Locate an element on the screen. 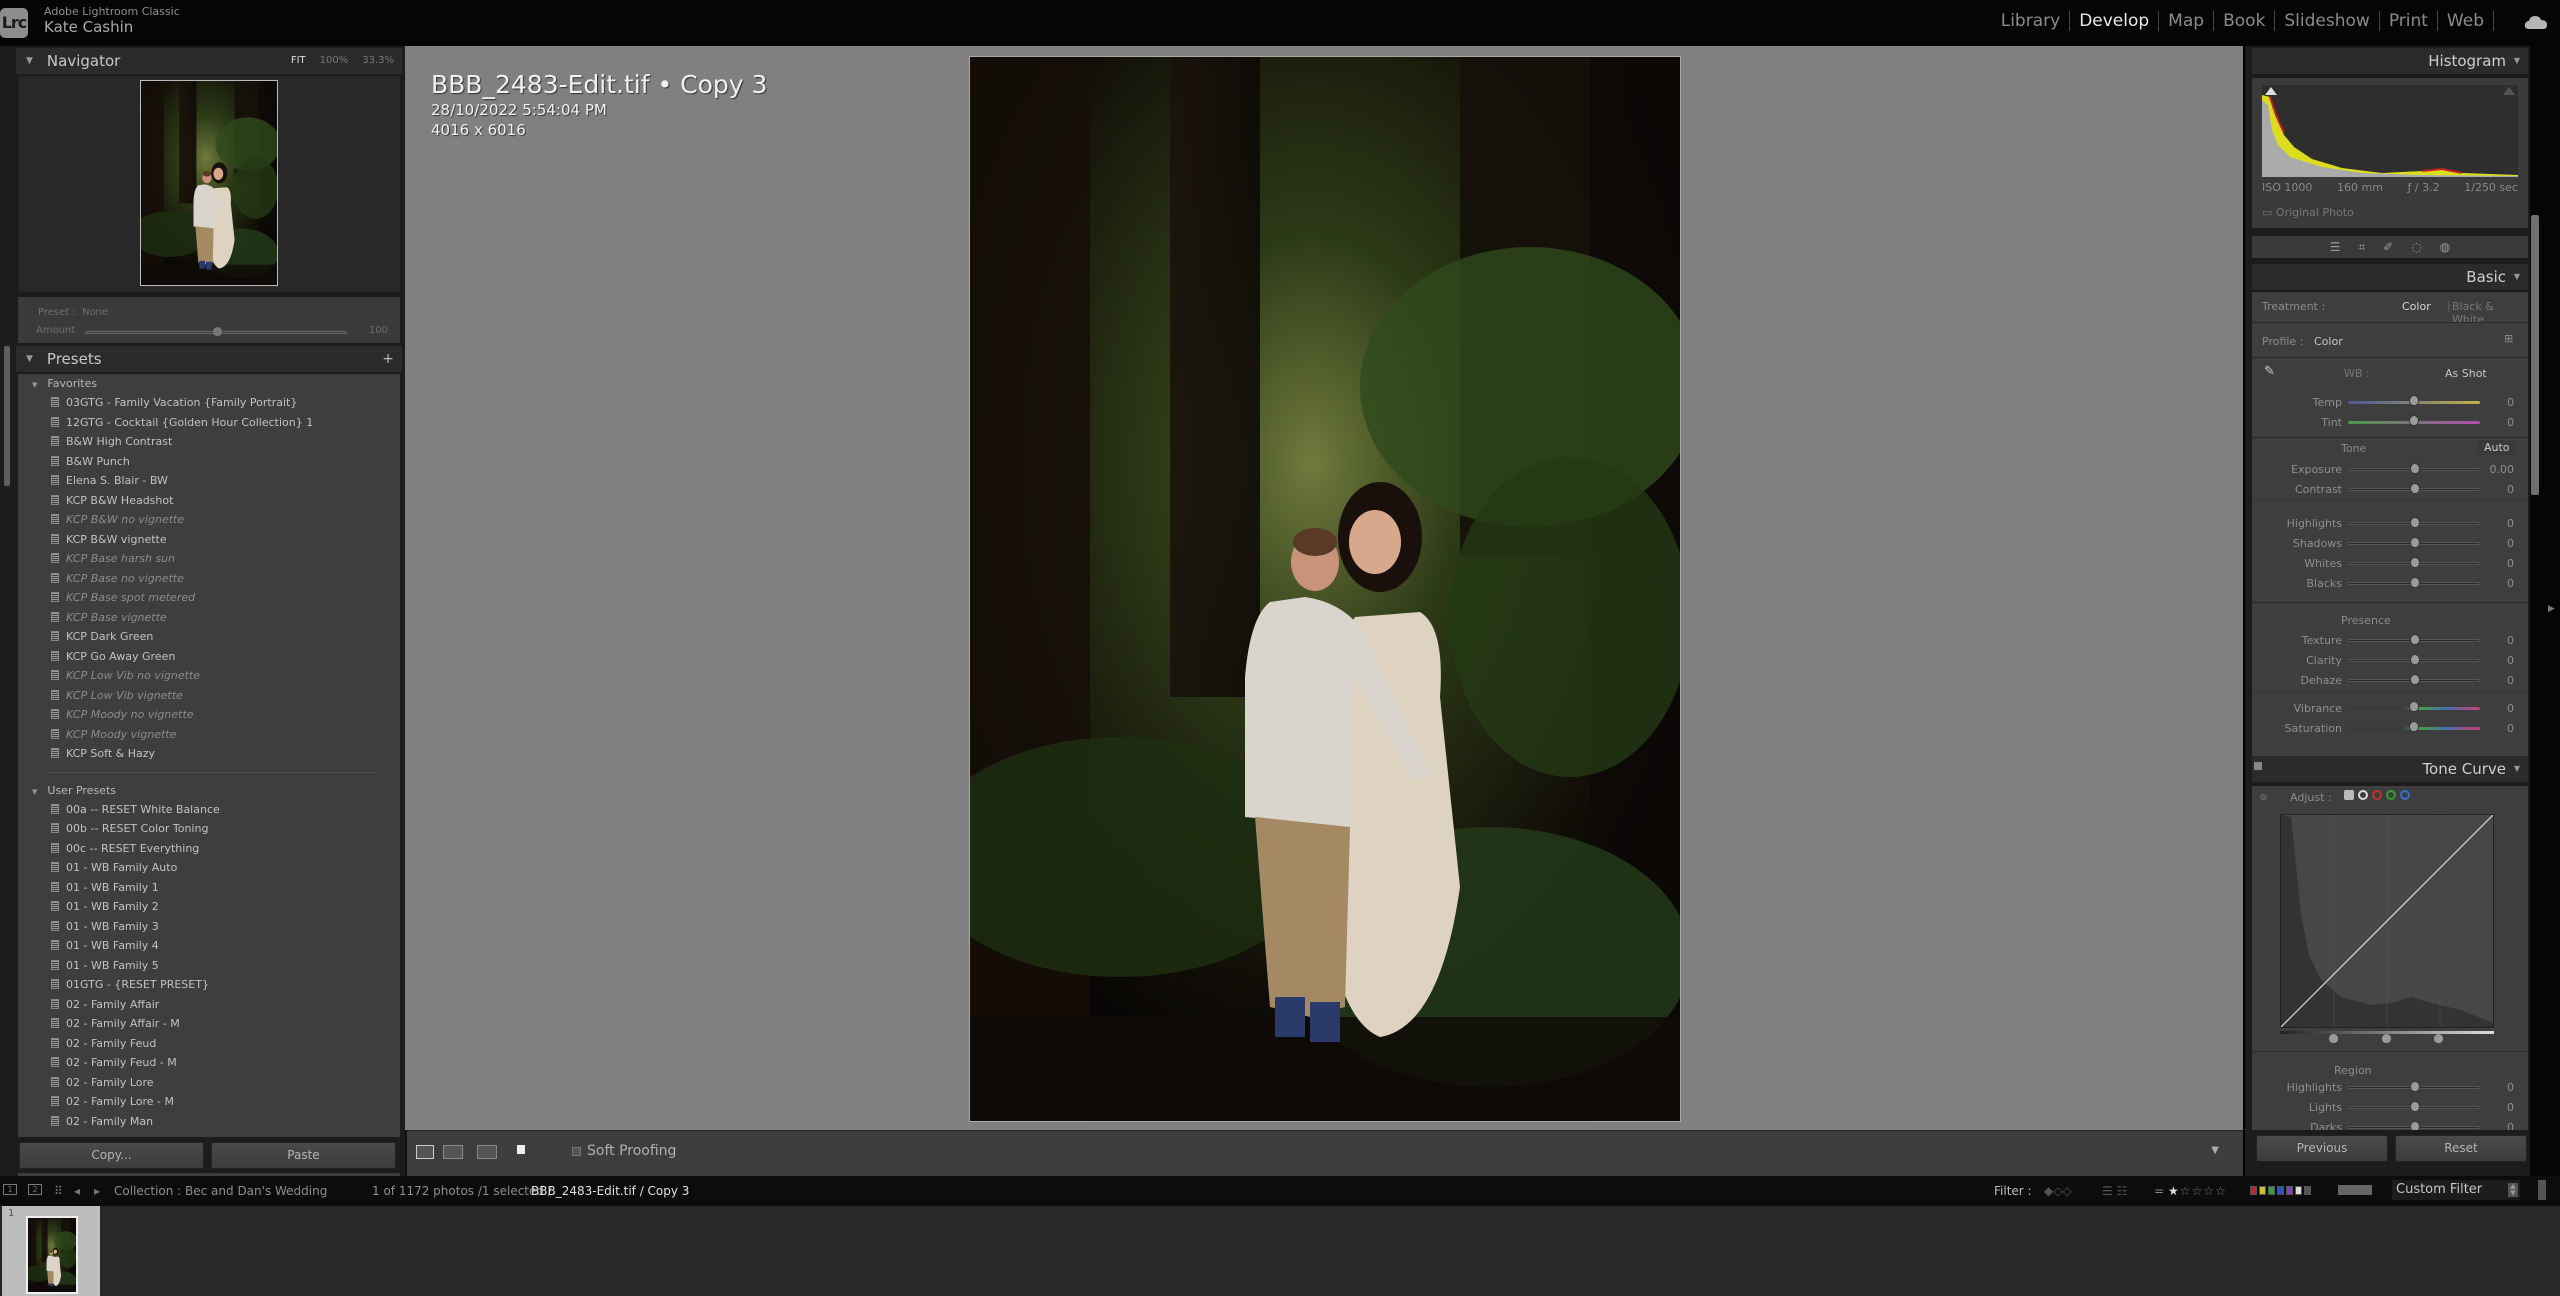 This screenshot has height=1296, width=2560. preset-item: 02 - Family Feud - M is located at coordinates (209, 1063).